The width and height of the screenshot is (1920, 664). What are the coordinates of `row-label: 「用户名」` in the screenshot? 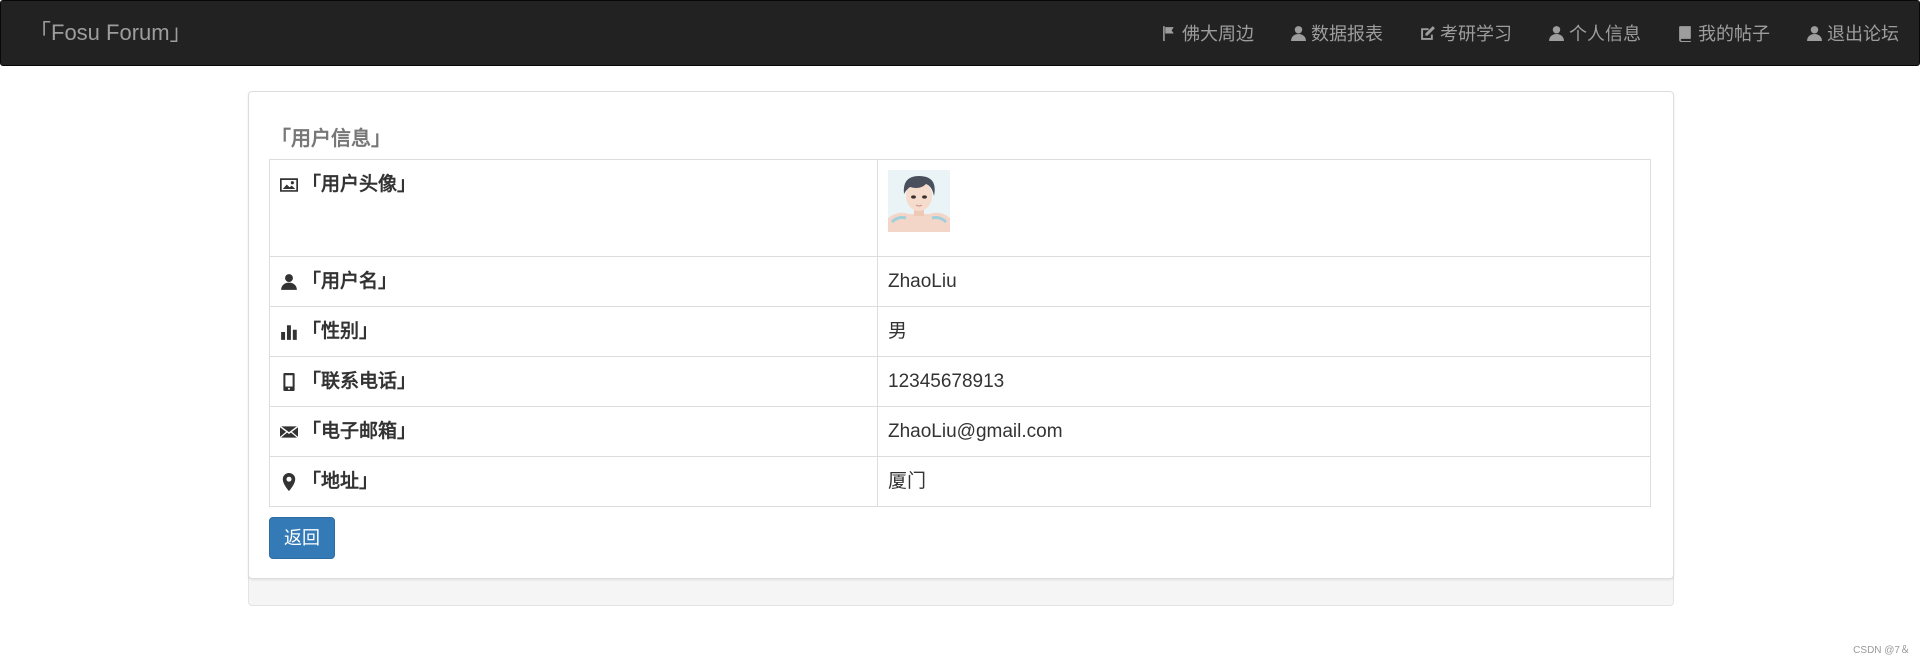 It's located at (350, 281).